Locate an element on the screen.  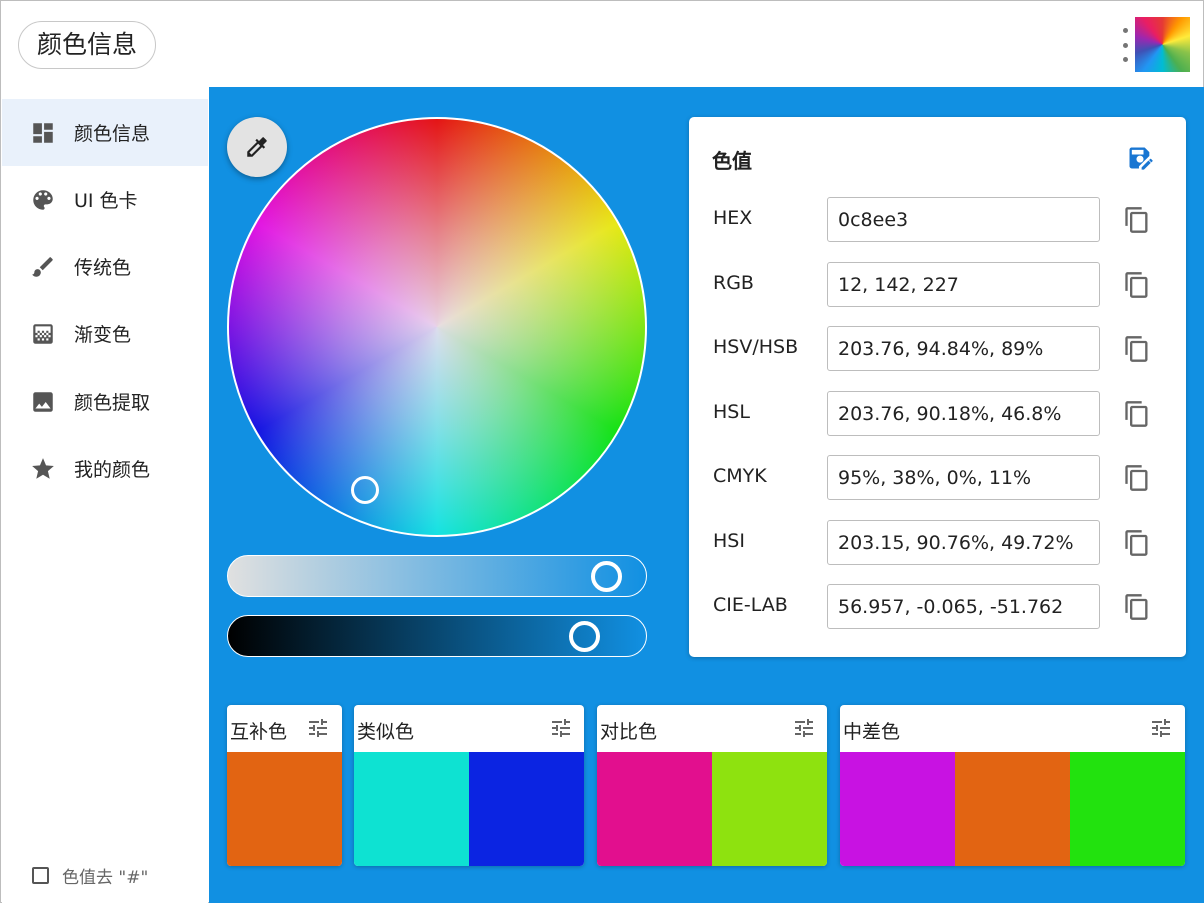
eyedropper-icon is located at coordinates (257, 147).